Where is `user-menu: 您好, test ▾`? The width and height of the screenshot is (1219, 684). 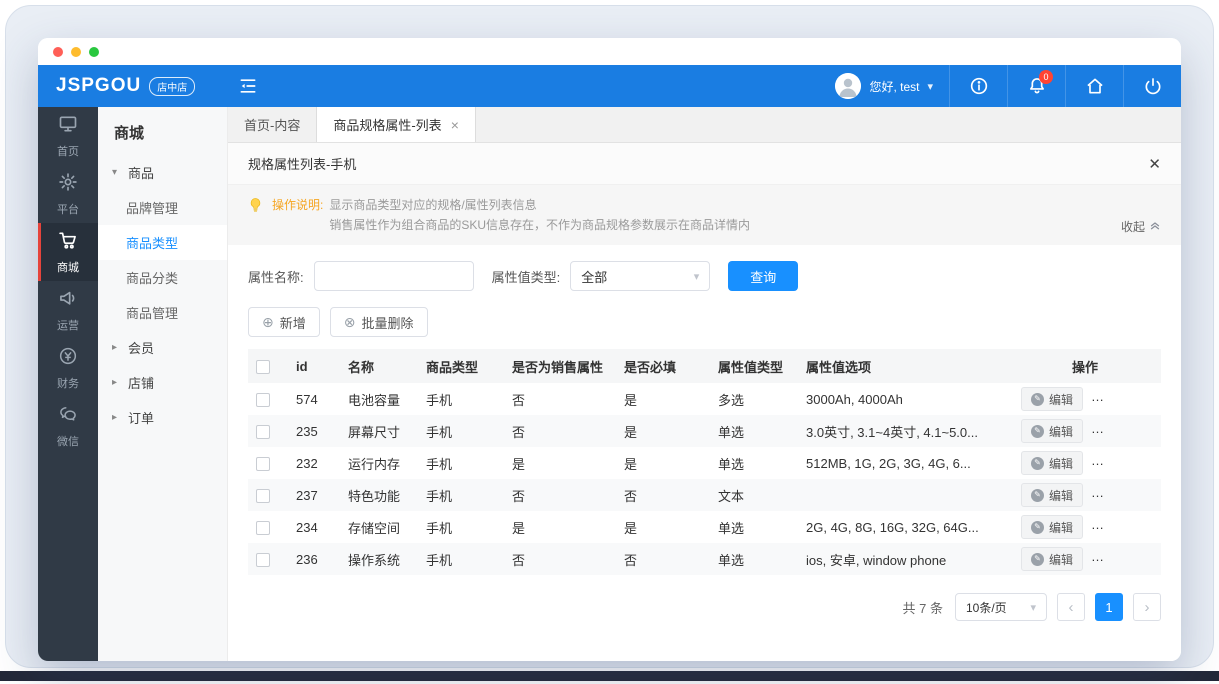 user-menu: 您好, test ▾ is located at coordinates (884, 86).